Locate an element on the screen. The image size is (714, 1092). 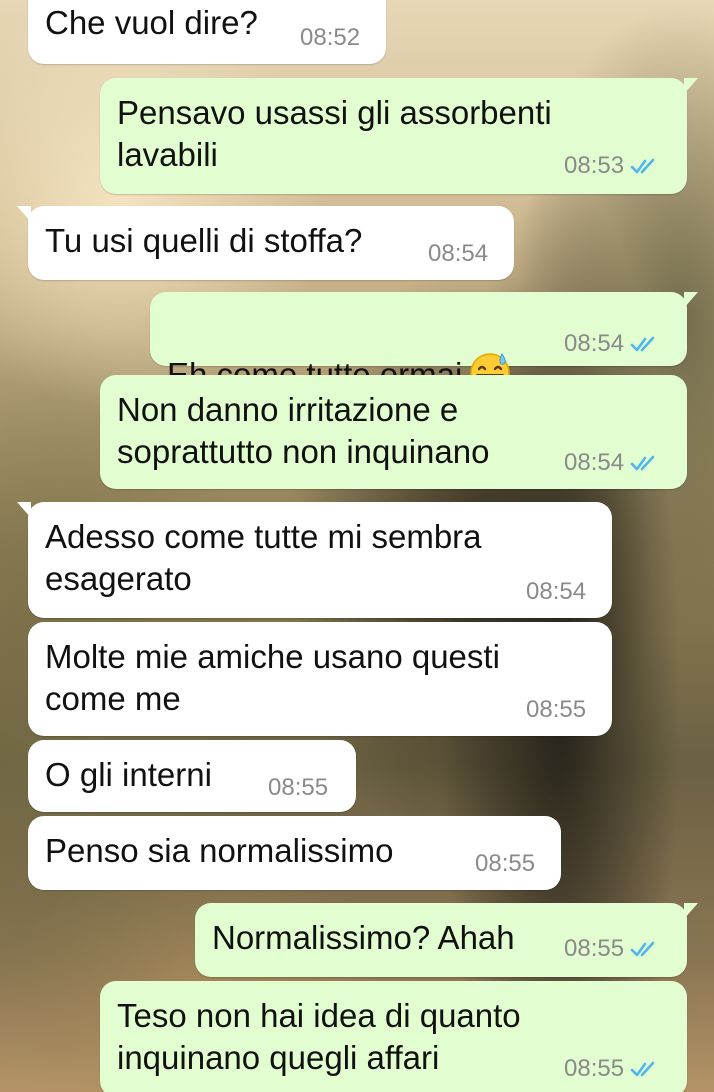
message-time: 08:52 is located at coordinates (330, 37).